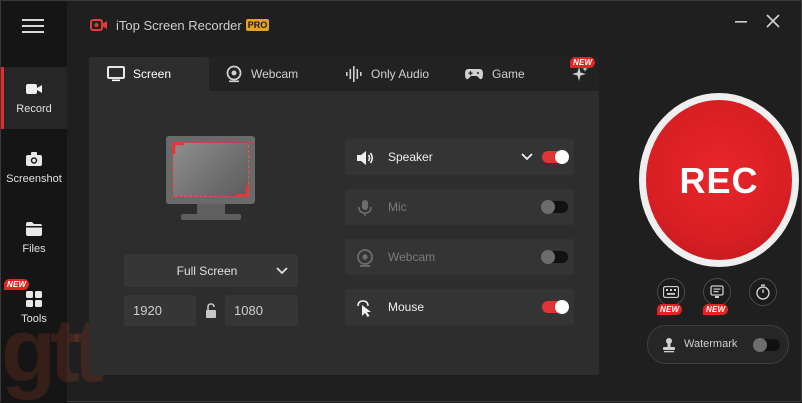 Image resolution: width=802 pixels, height=403 pixels. I want to click on menu-button, so click(33, 25).